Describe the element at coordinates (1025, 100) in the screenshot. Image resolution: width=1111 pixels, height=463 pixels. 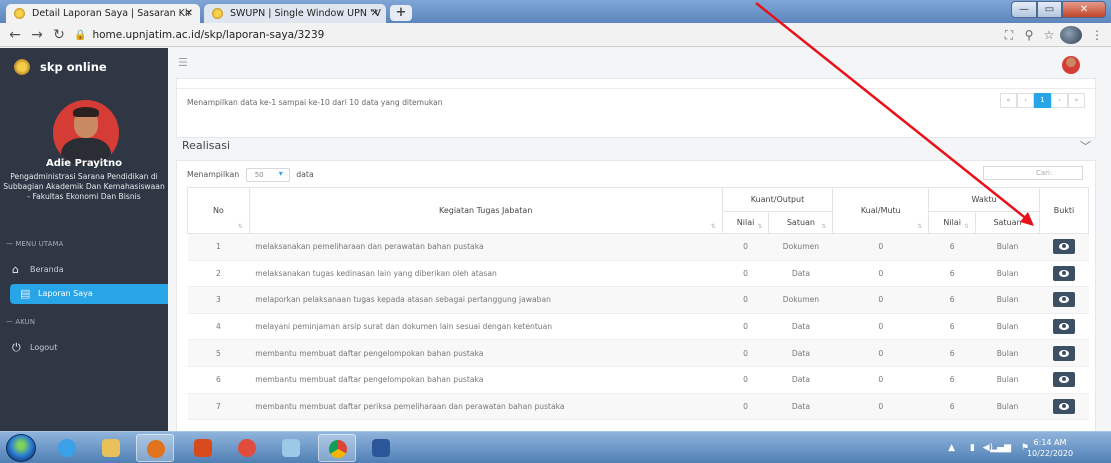
I see `pager-prev: ‹` at that location.